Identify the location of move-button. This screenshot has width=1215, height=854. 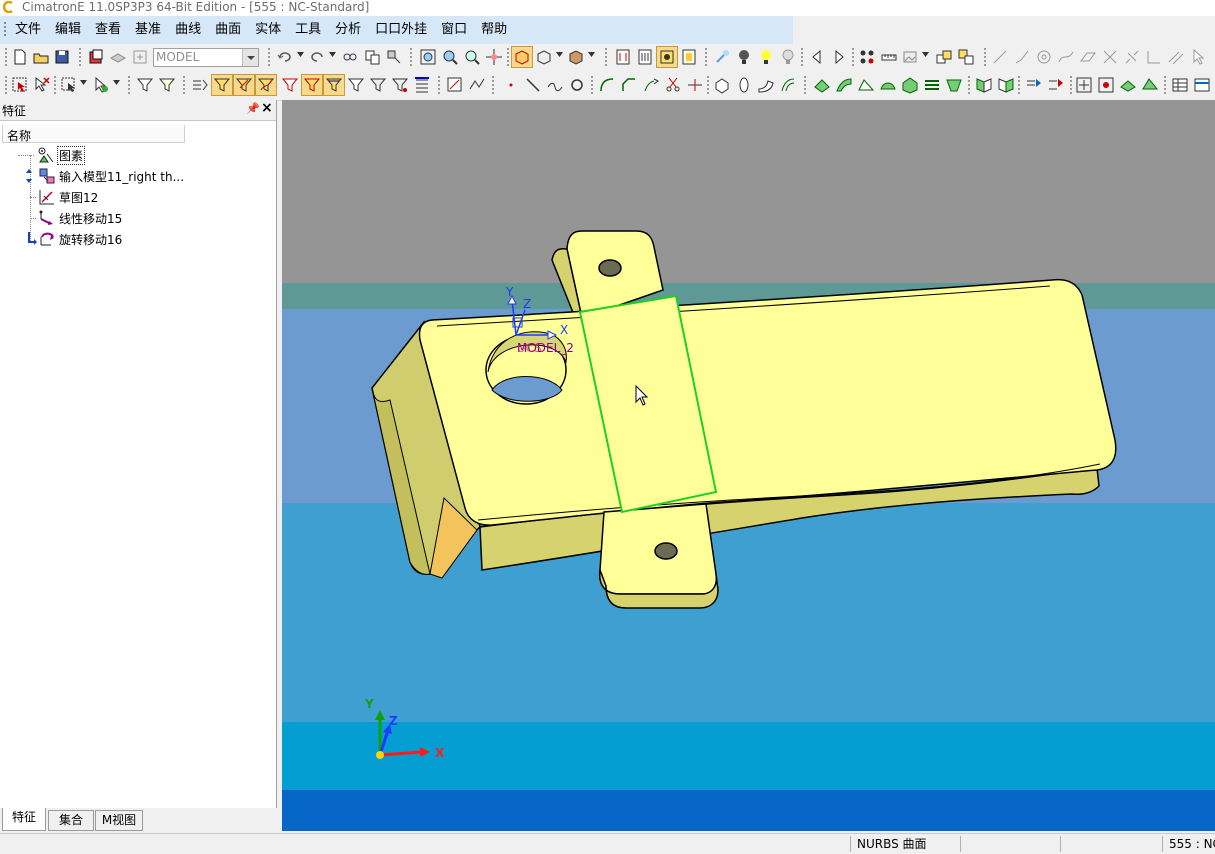
(1034, 85).